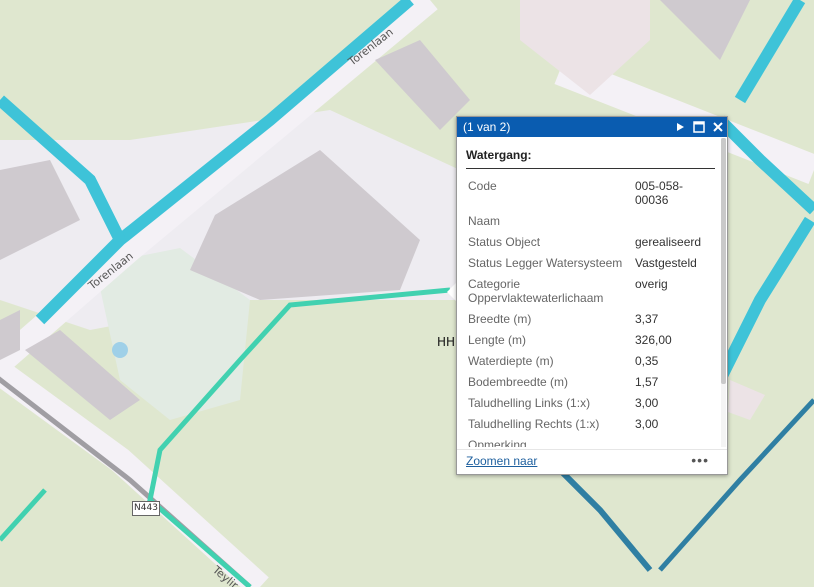 This screenshot has width=814, height=587. What do you see at coordinates (446, 342) in the screenshot?
I see `feature-label: HH` at bounding box center [446, 342].